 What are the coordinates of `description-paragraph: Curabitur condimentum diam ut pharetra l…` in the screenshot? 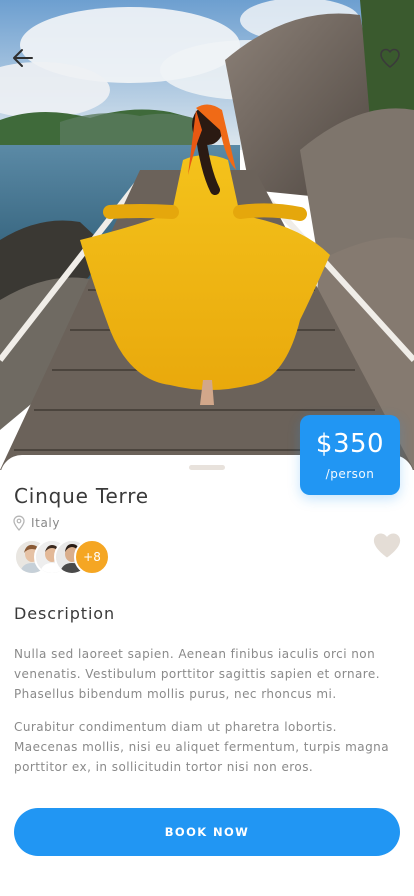 It's located at (202, 747).